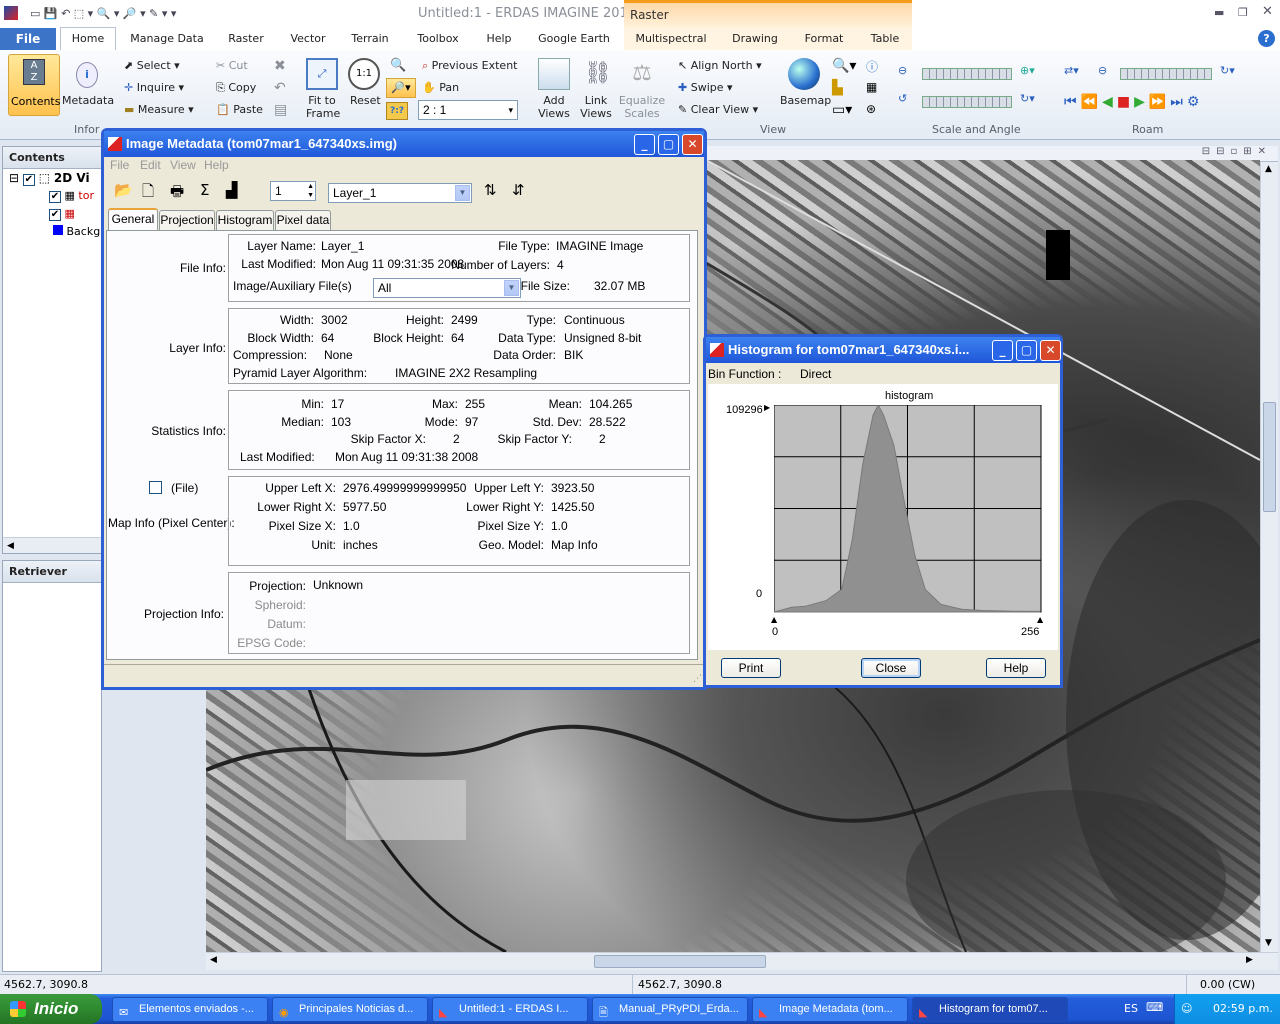 This screenshot has height=1024, width=1280. I want to click on equalize-scales-label: Equalize Scales, so click(642, 107).